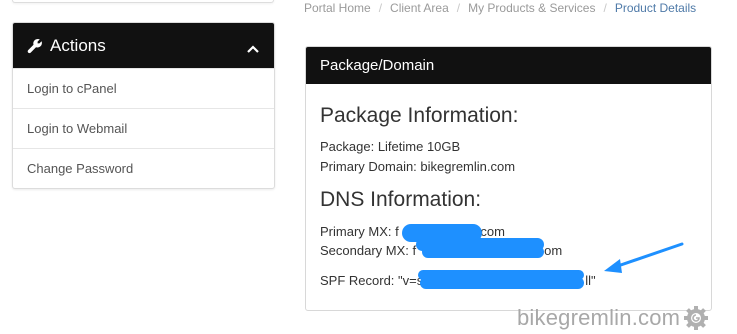 Image resolution: width=737 pixels, height=334 pixels. What do you see at coordinates (143, 128) in the screenshot?
I see `login-webmail-link: Login to Webmail` at bounding box center [143, 128].